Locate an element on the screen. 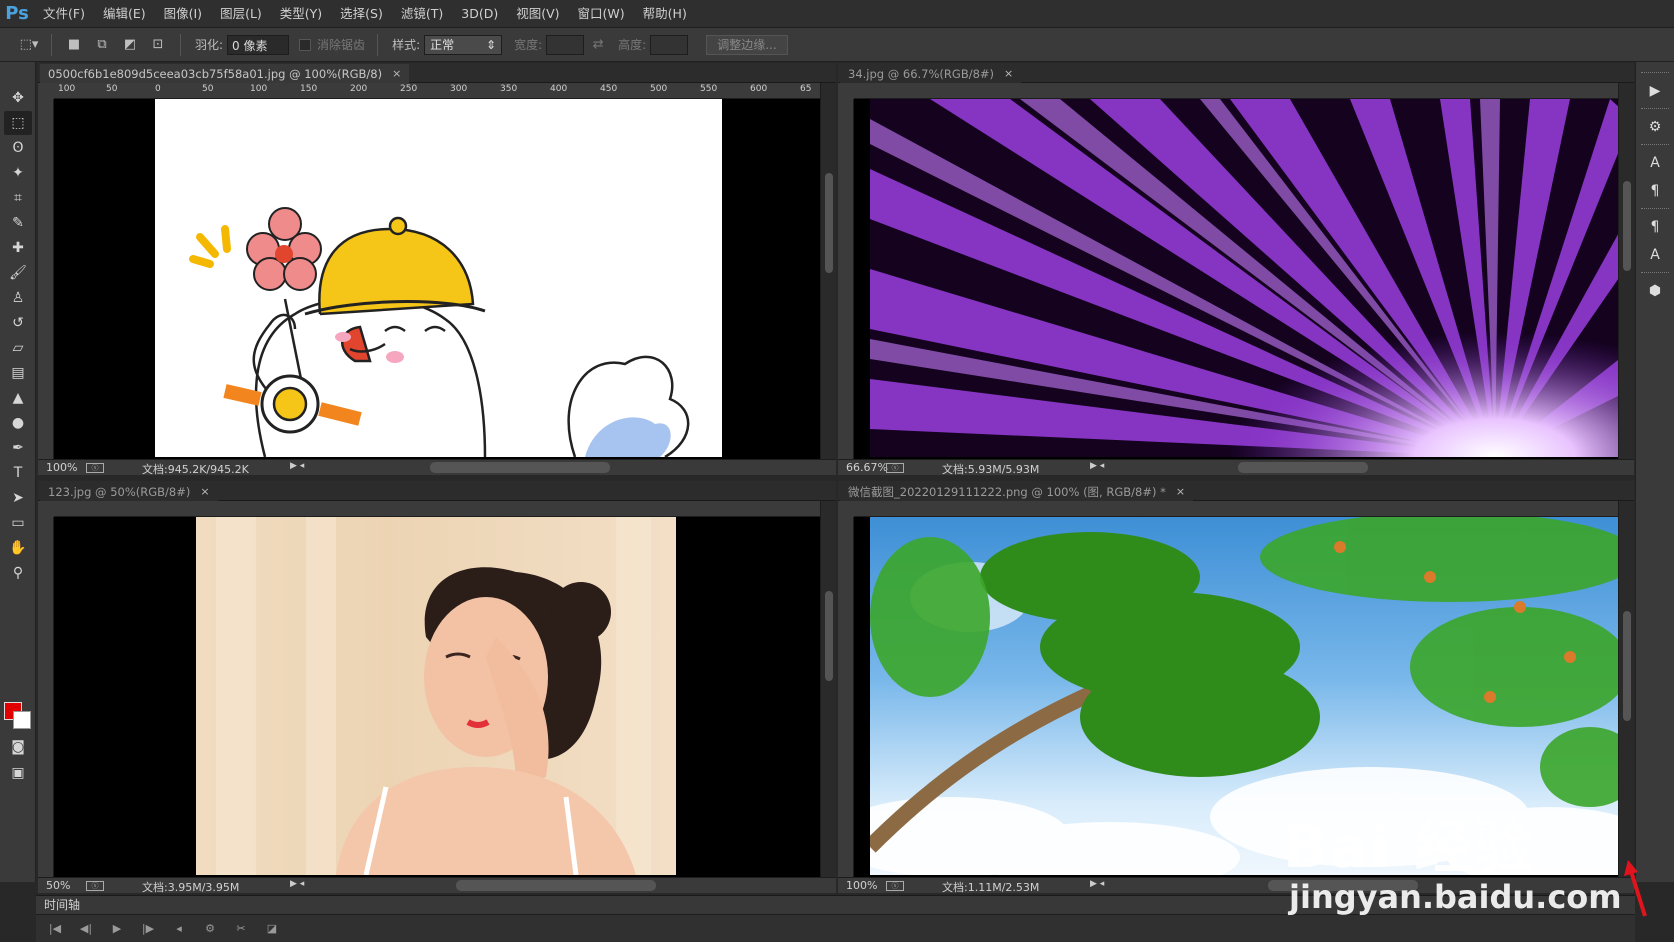  menu-file: 文件(F) is located at coordinates (64, 14).